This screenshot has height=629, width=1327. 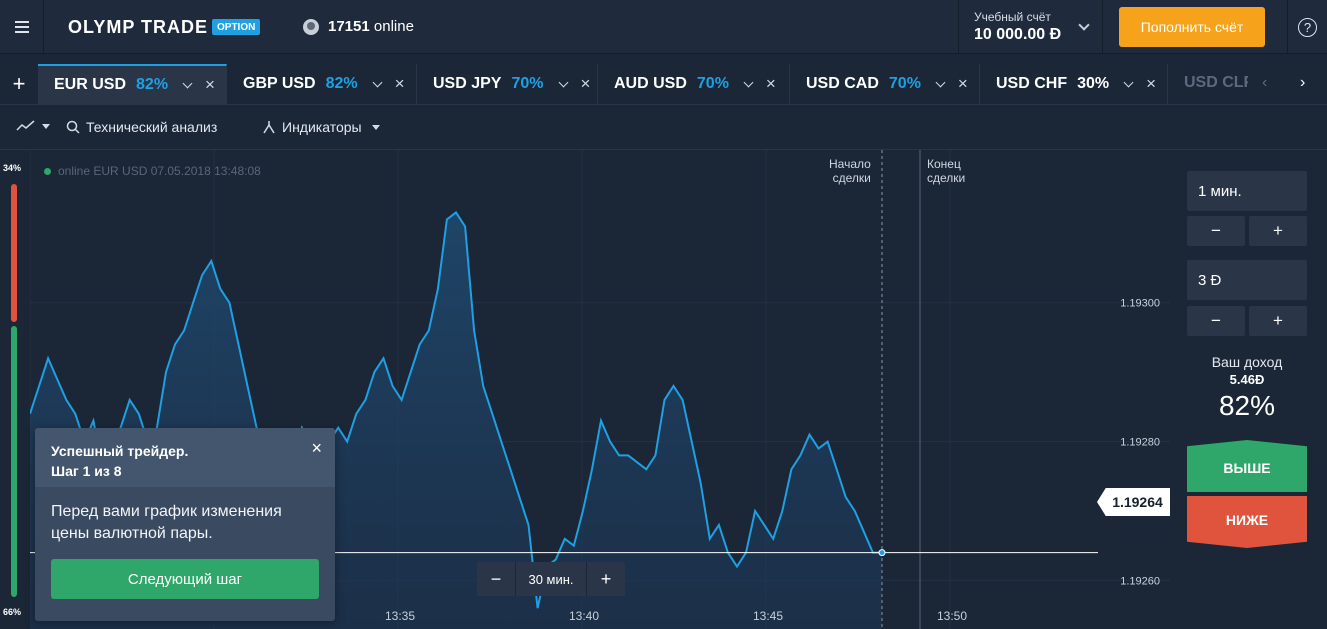 I want to click on y-tick-label: 1.19280, so click(x=1140, y=443).